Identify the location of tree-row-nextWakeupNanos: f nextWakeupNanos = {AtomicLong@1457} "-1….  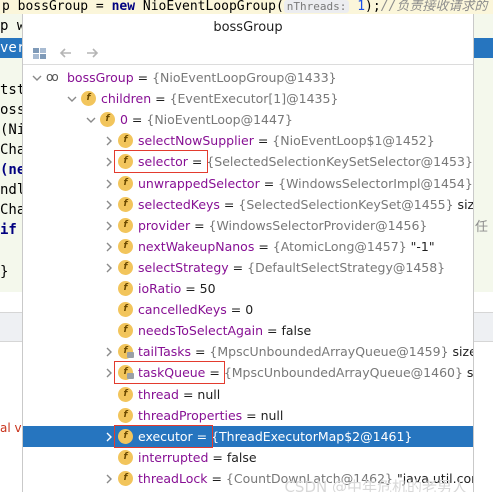
(248, 246).